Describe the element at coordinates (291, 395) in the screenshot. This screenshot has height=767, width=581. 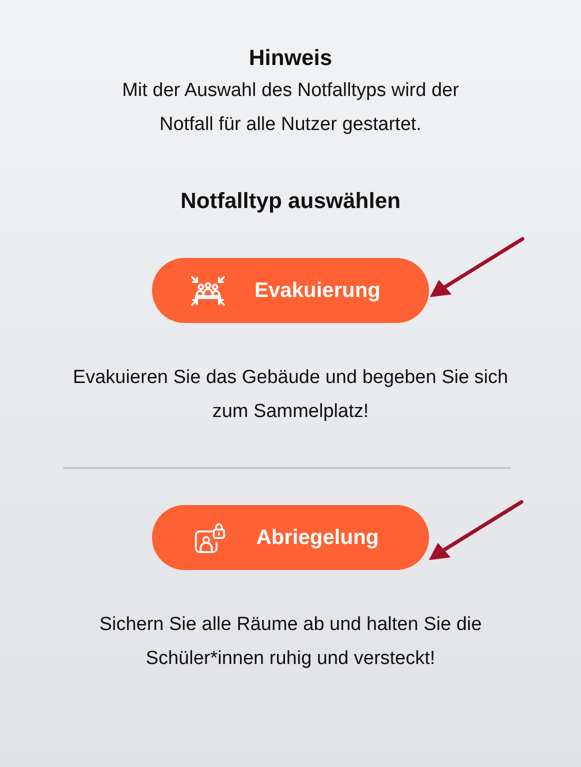
I see `option-description: Evakuieren Sie das Gebäude und begeben Sie sich zum Sammelplatz!` at that location.